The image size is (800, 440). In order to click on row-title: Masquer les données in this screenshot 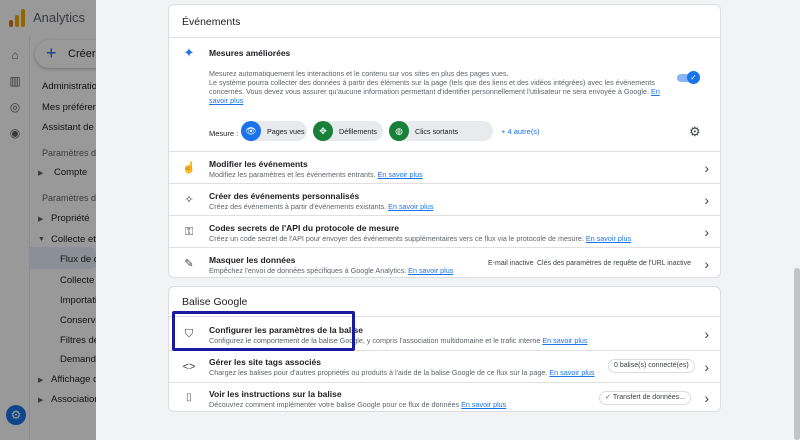, I will do `click(252, 260)`.